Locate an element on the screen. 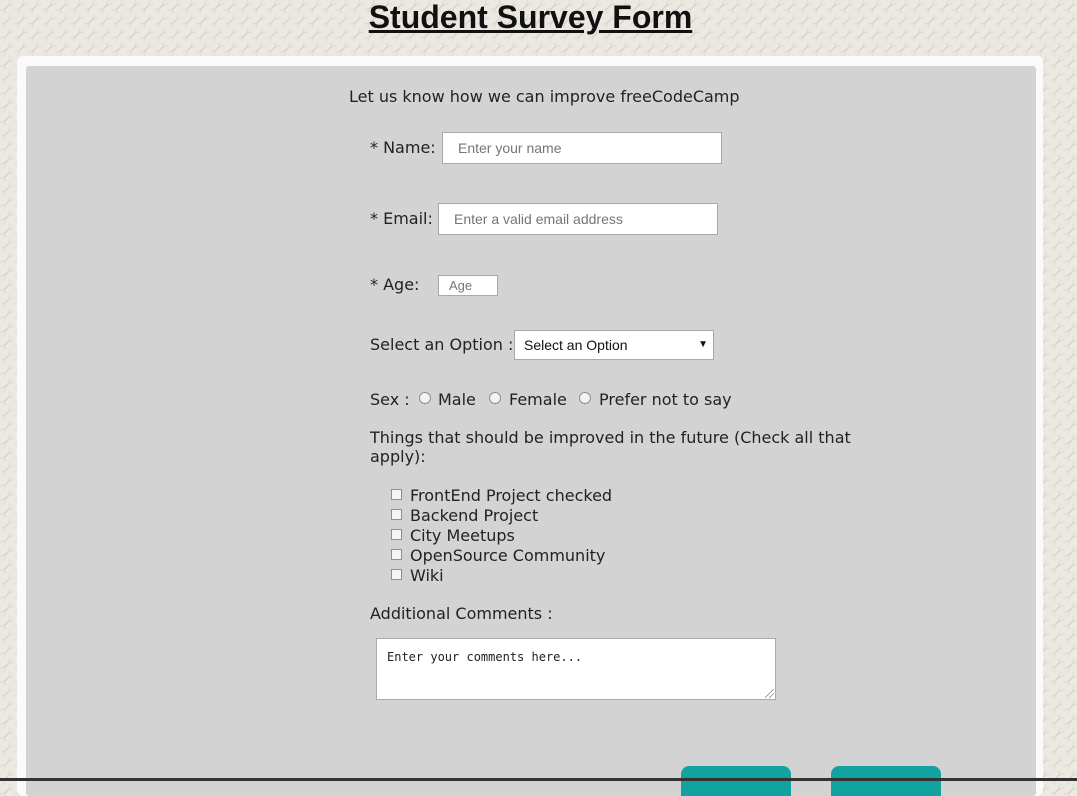 Image resolution: width=1077 pixels, height=796 pixels. radio-female-label: Female is located at coordinates (538, 399).